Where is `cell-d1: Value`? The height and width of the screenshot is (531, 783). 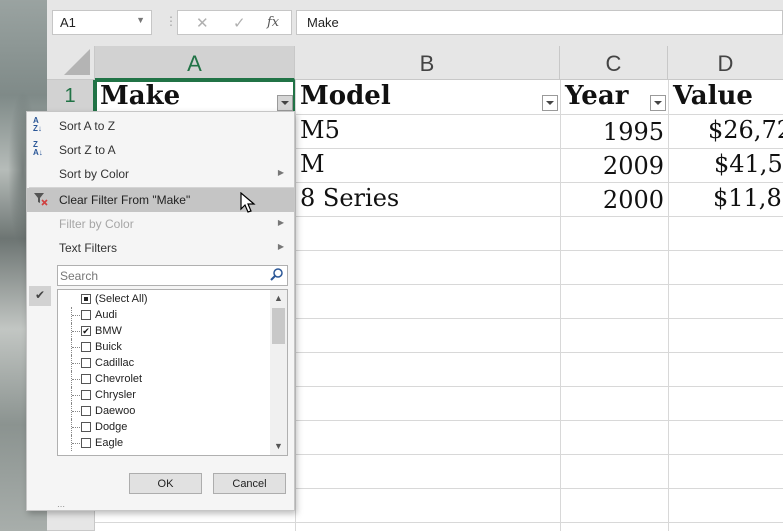 cell-d1: Value is located at coordinates (725, 97).